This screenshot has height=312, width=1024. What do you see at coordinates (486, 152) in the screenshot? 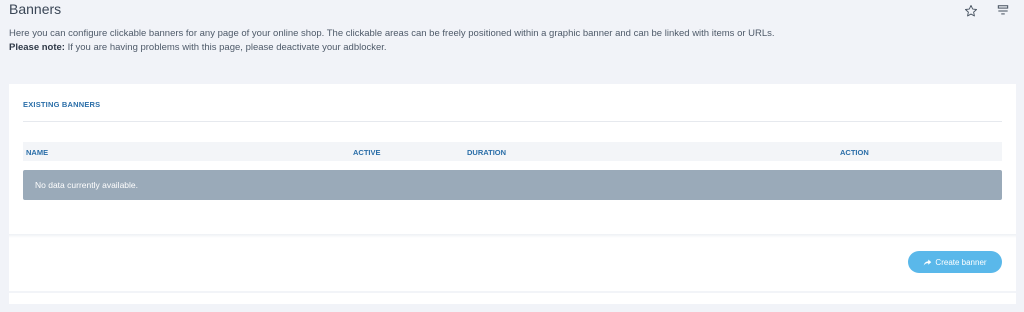
I see `column-duration: DURATION` at bounding box center [486, 152].